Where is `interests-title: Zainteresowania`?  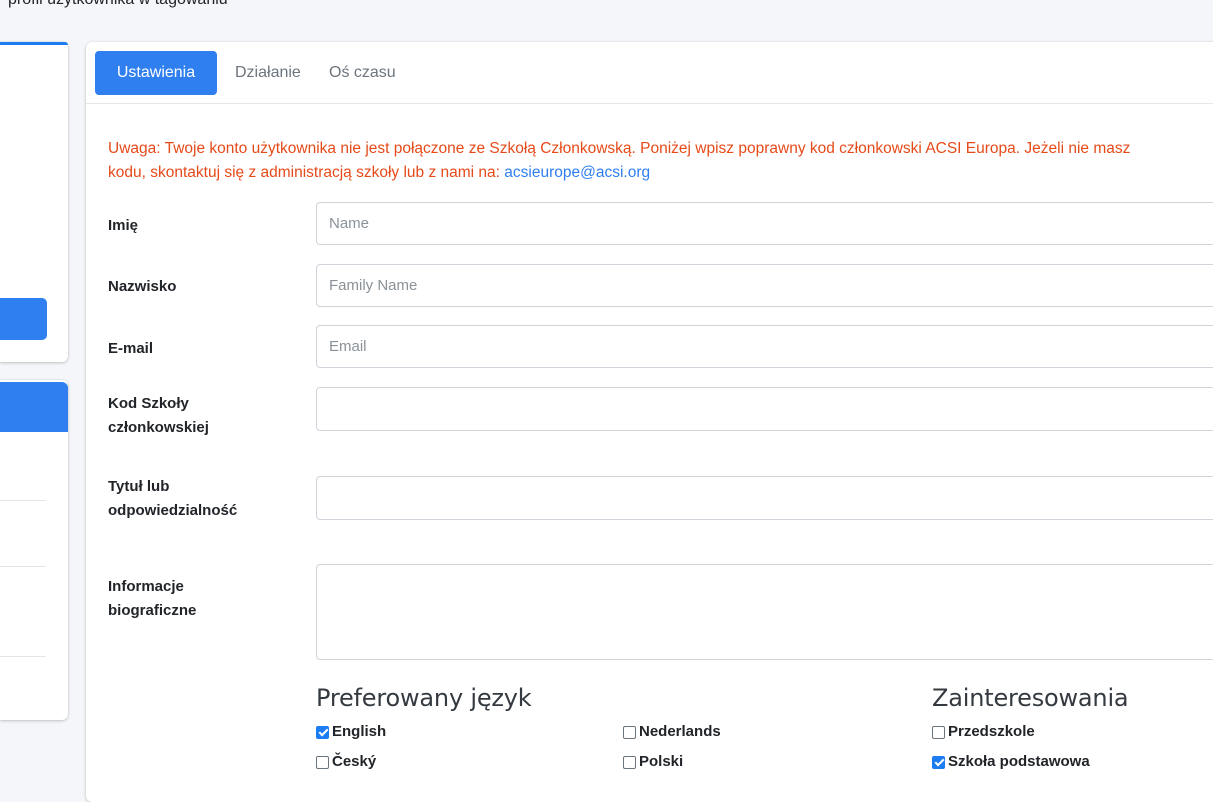
interests-title: Zainteresowania is located at coordinates (1030, 698).